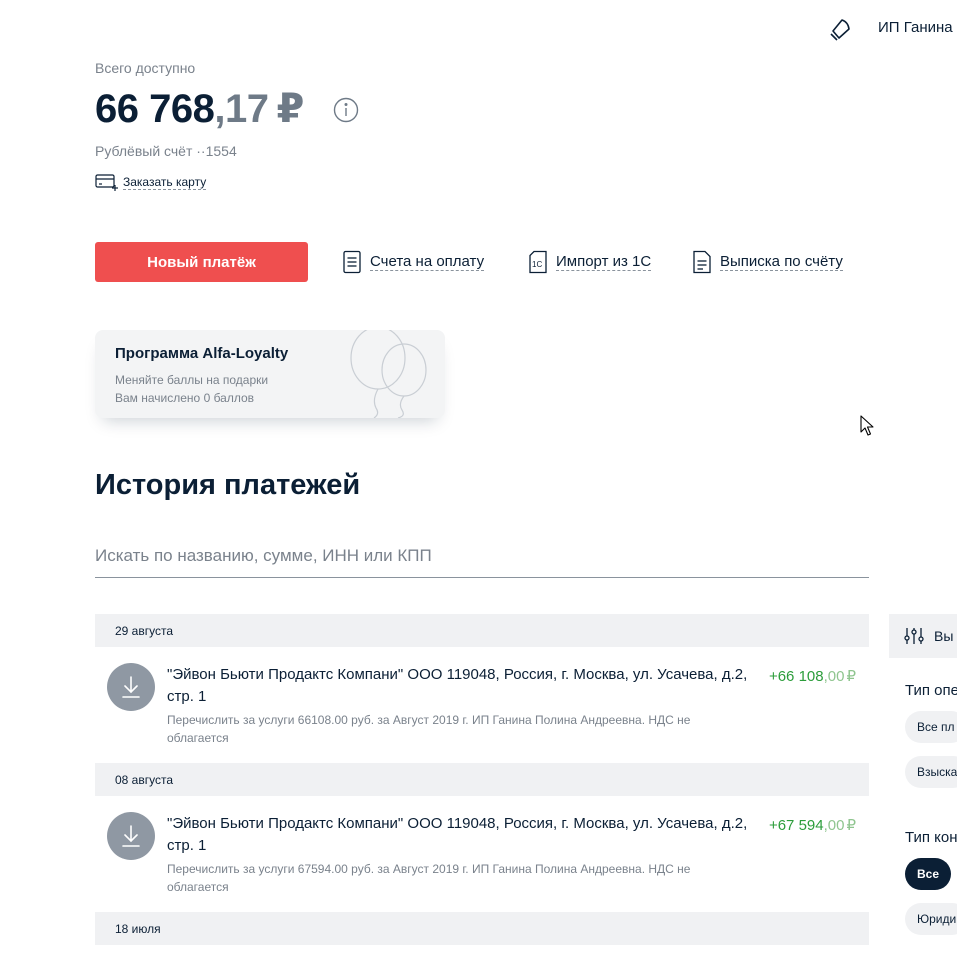 Image resolution: width=957 pixels, height=957 pixels. Describe the element at coordinates (944, 636) in the screenshot. I see `filter-toggle-label: Вы` at that location.